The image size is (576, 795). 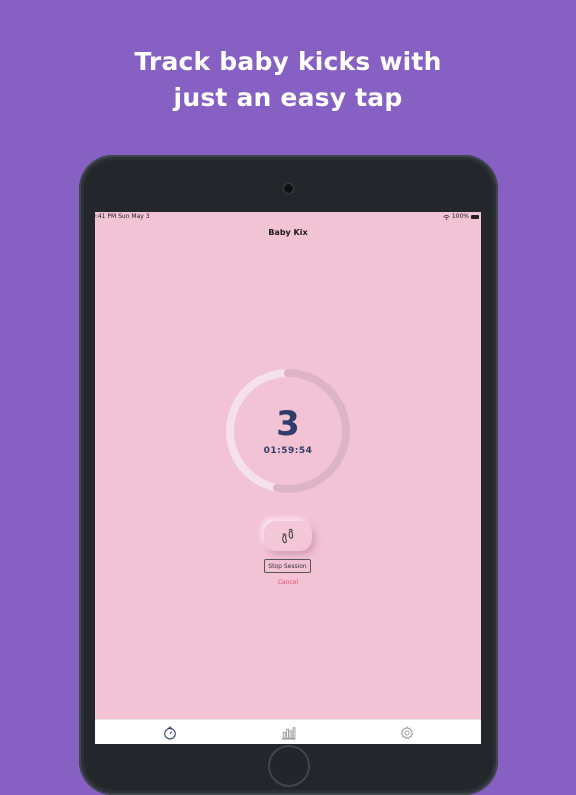 What do you see at coordinates (288, 582) in the screenshot?
I see `cancel-link: Cancel` at bounding box center [288, 582].